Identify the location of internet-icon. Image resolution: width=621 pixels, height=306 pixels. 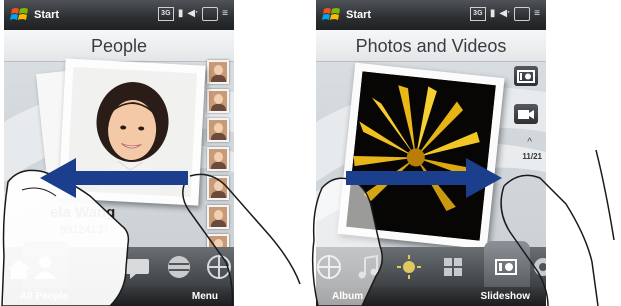
(179, 267).